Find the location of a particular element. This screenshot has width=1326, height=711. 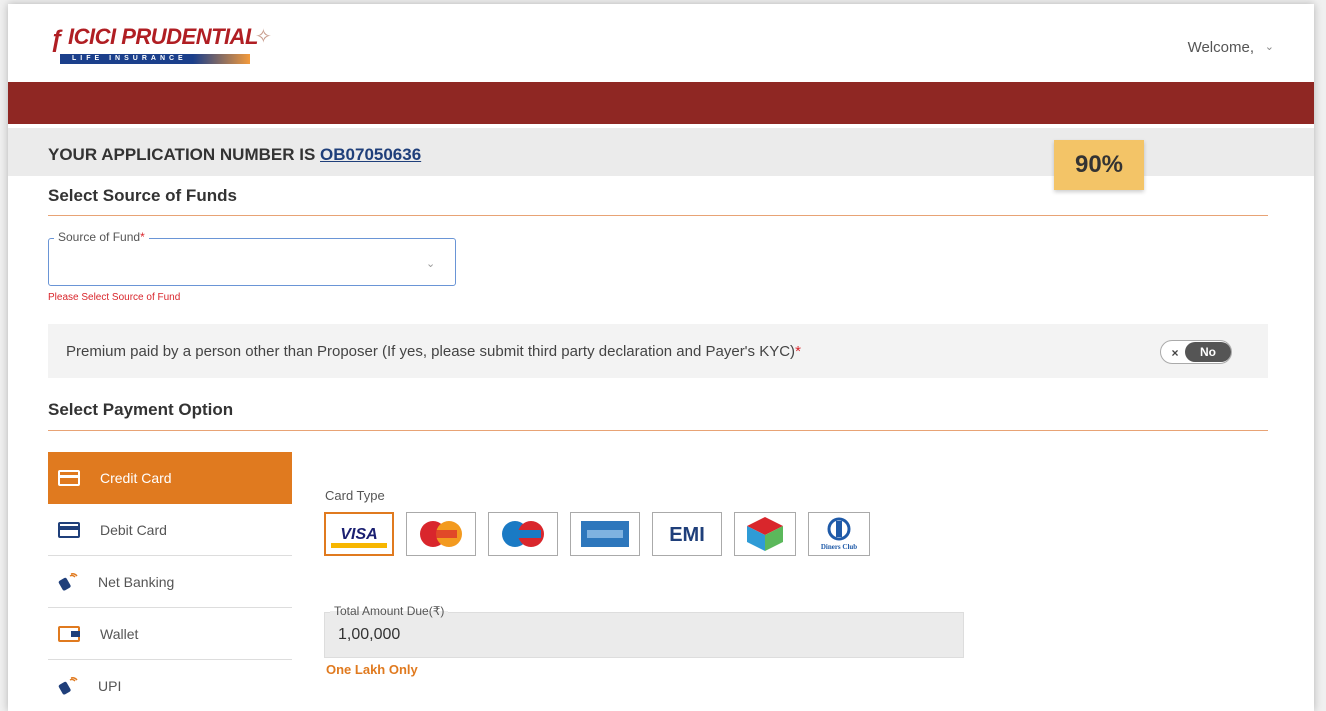

logo-deco-icon: ✧ is located at coordinates (263, 37).